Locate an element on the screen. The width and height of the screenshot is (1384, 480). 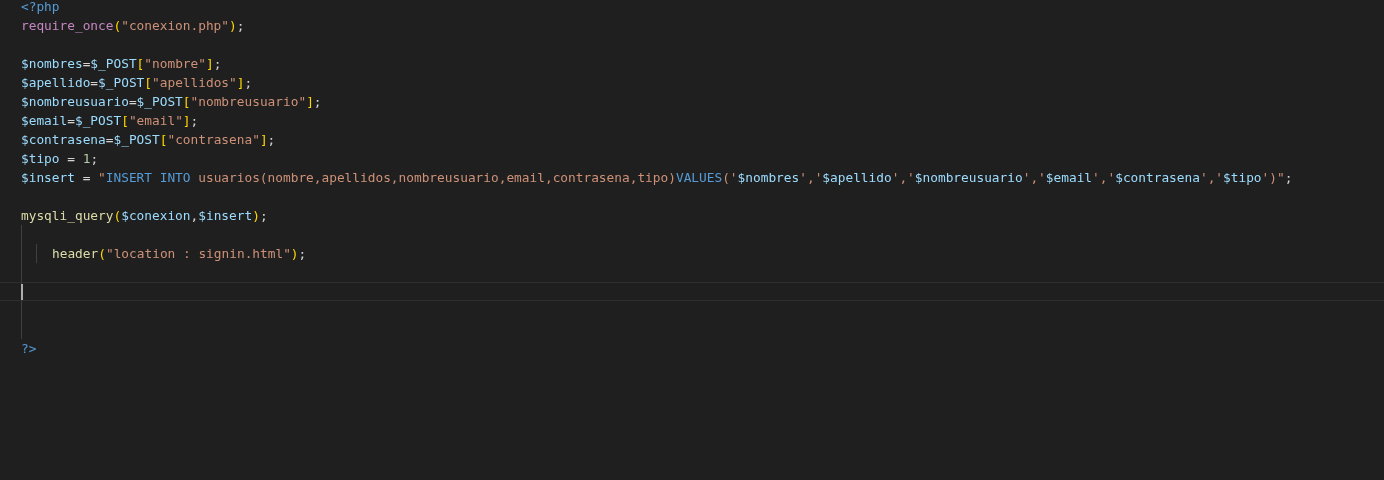
code-line: <?php is located at coordinates (40, 7).